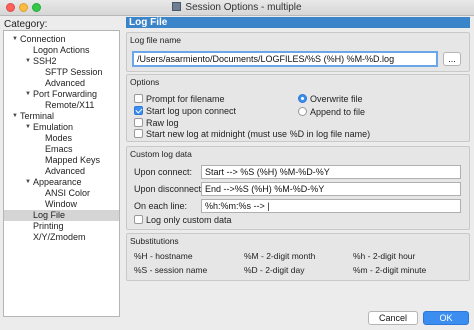 This screenshot has width=474, height=330. Describe the element at coordinates (61, 215) in the screenshot. I see `tree-item-log-file: Log File` at that location.